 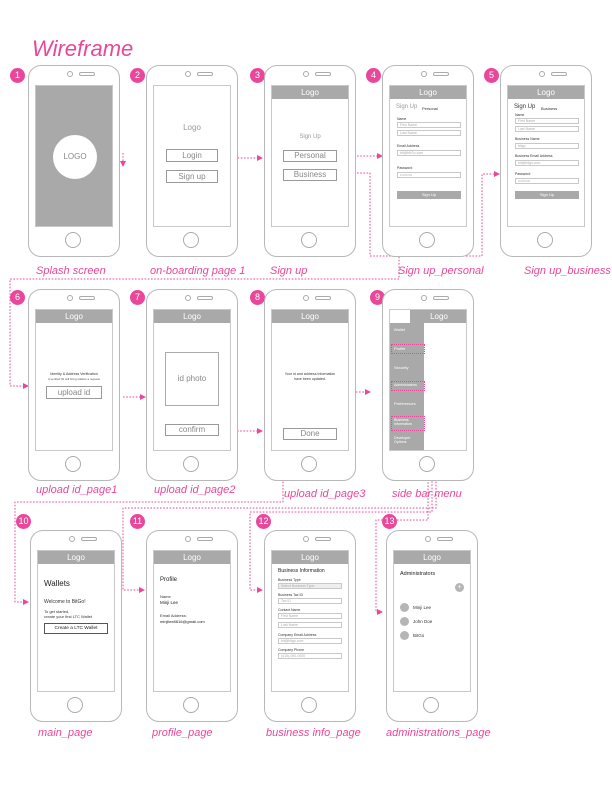 I want to click on sidebar-item-preferences: Preferences, so click(x=405, y=403).